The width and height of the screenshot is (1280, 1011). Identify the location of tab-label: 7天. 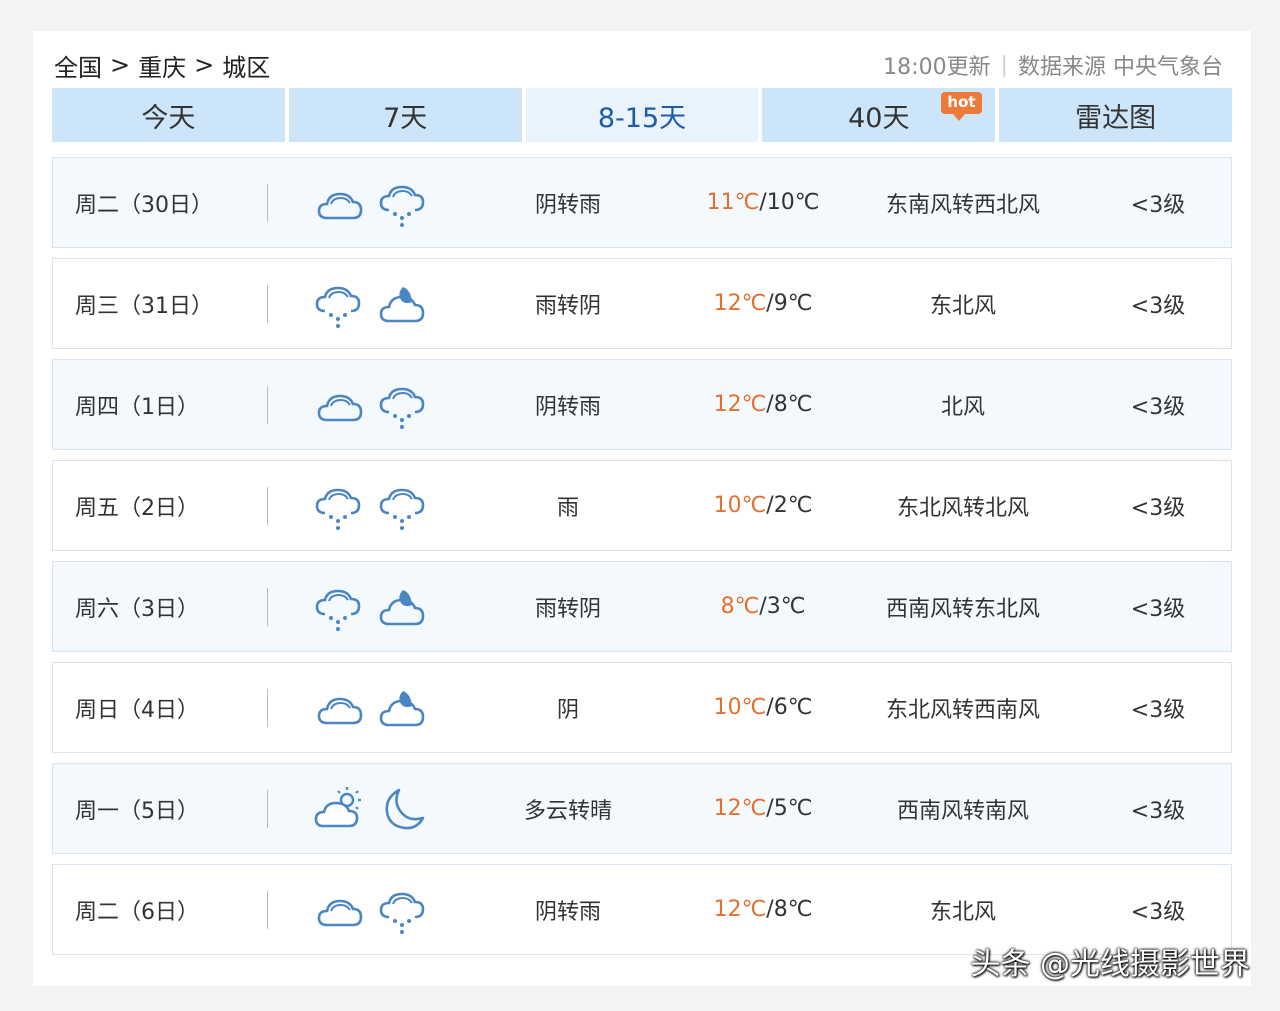
(405, 118).